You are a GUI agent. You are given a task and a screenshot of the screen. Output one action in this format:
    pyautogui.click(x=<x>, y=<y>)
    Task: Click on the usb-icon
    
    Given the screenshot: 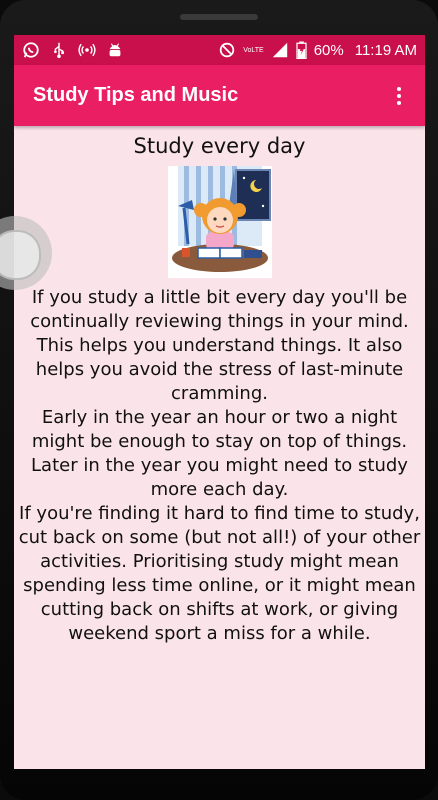 What is the action you would take?
    pyautogui.click(x=59, y=50)
    